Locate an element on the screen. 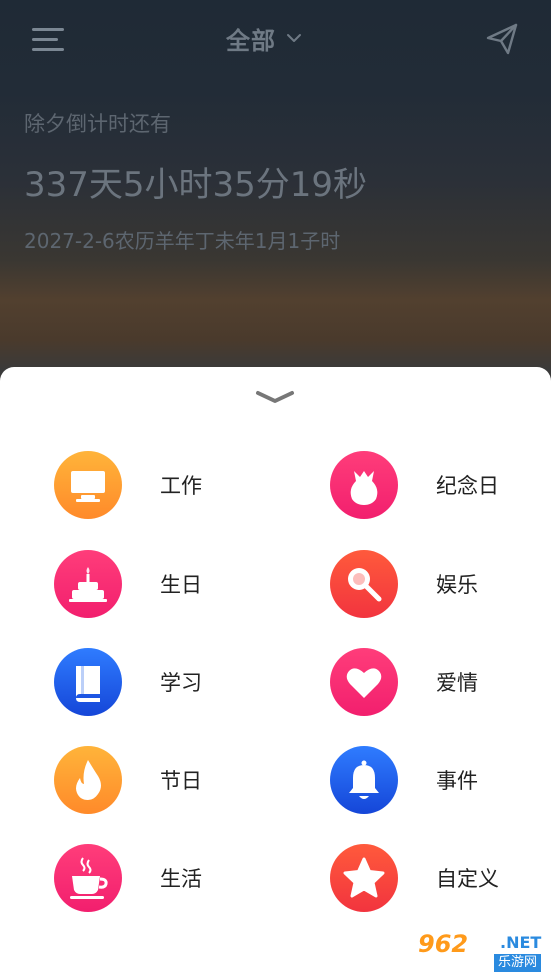  monitor-icon is located at coordinates (88, 485).